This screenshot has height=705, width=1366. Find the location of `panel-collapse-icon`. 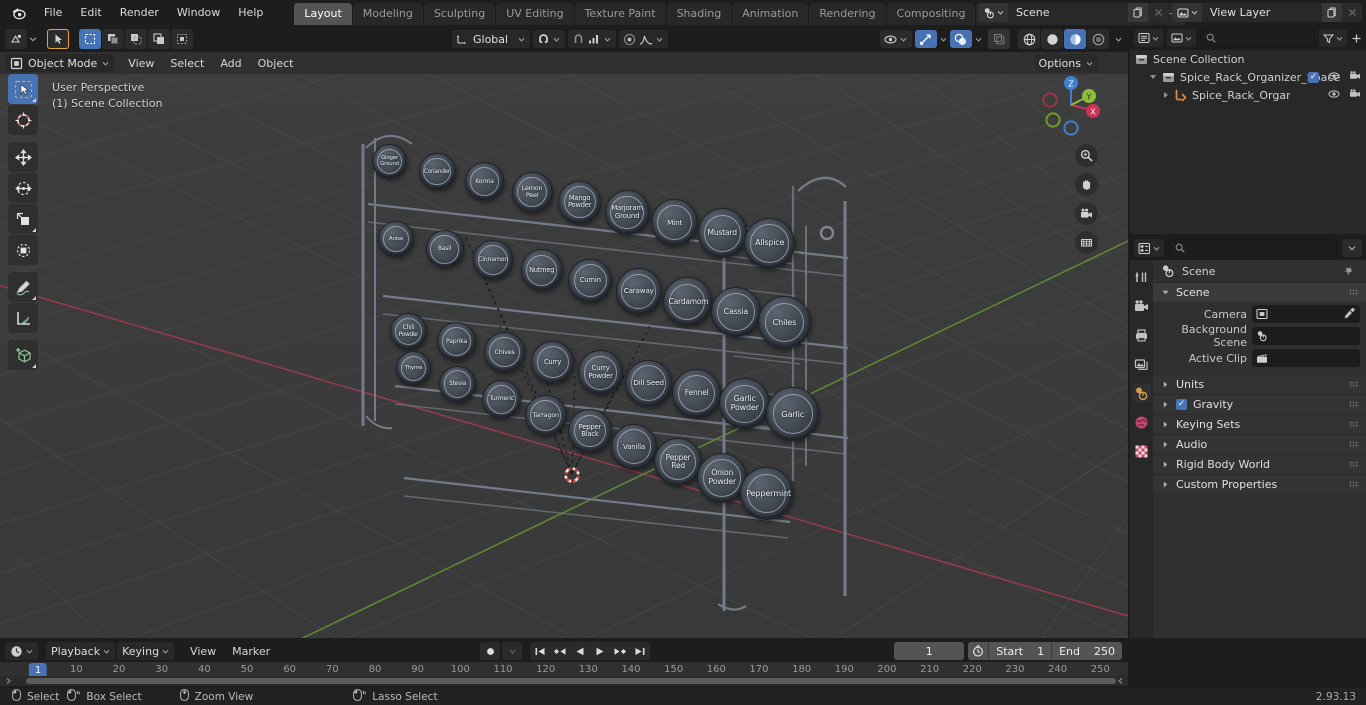

panel-collapse-icon is located at coordinates (1165, 404).